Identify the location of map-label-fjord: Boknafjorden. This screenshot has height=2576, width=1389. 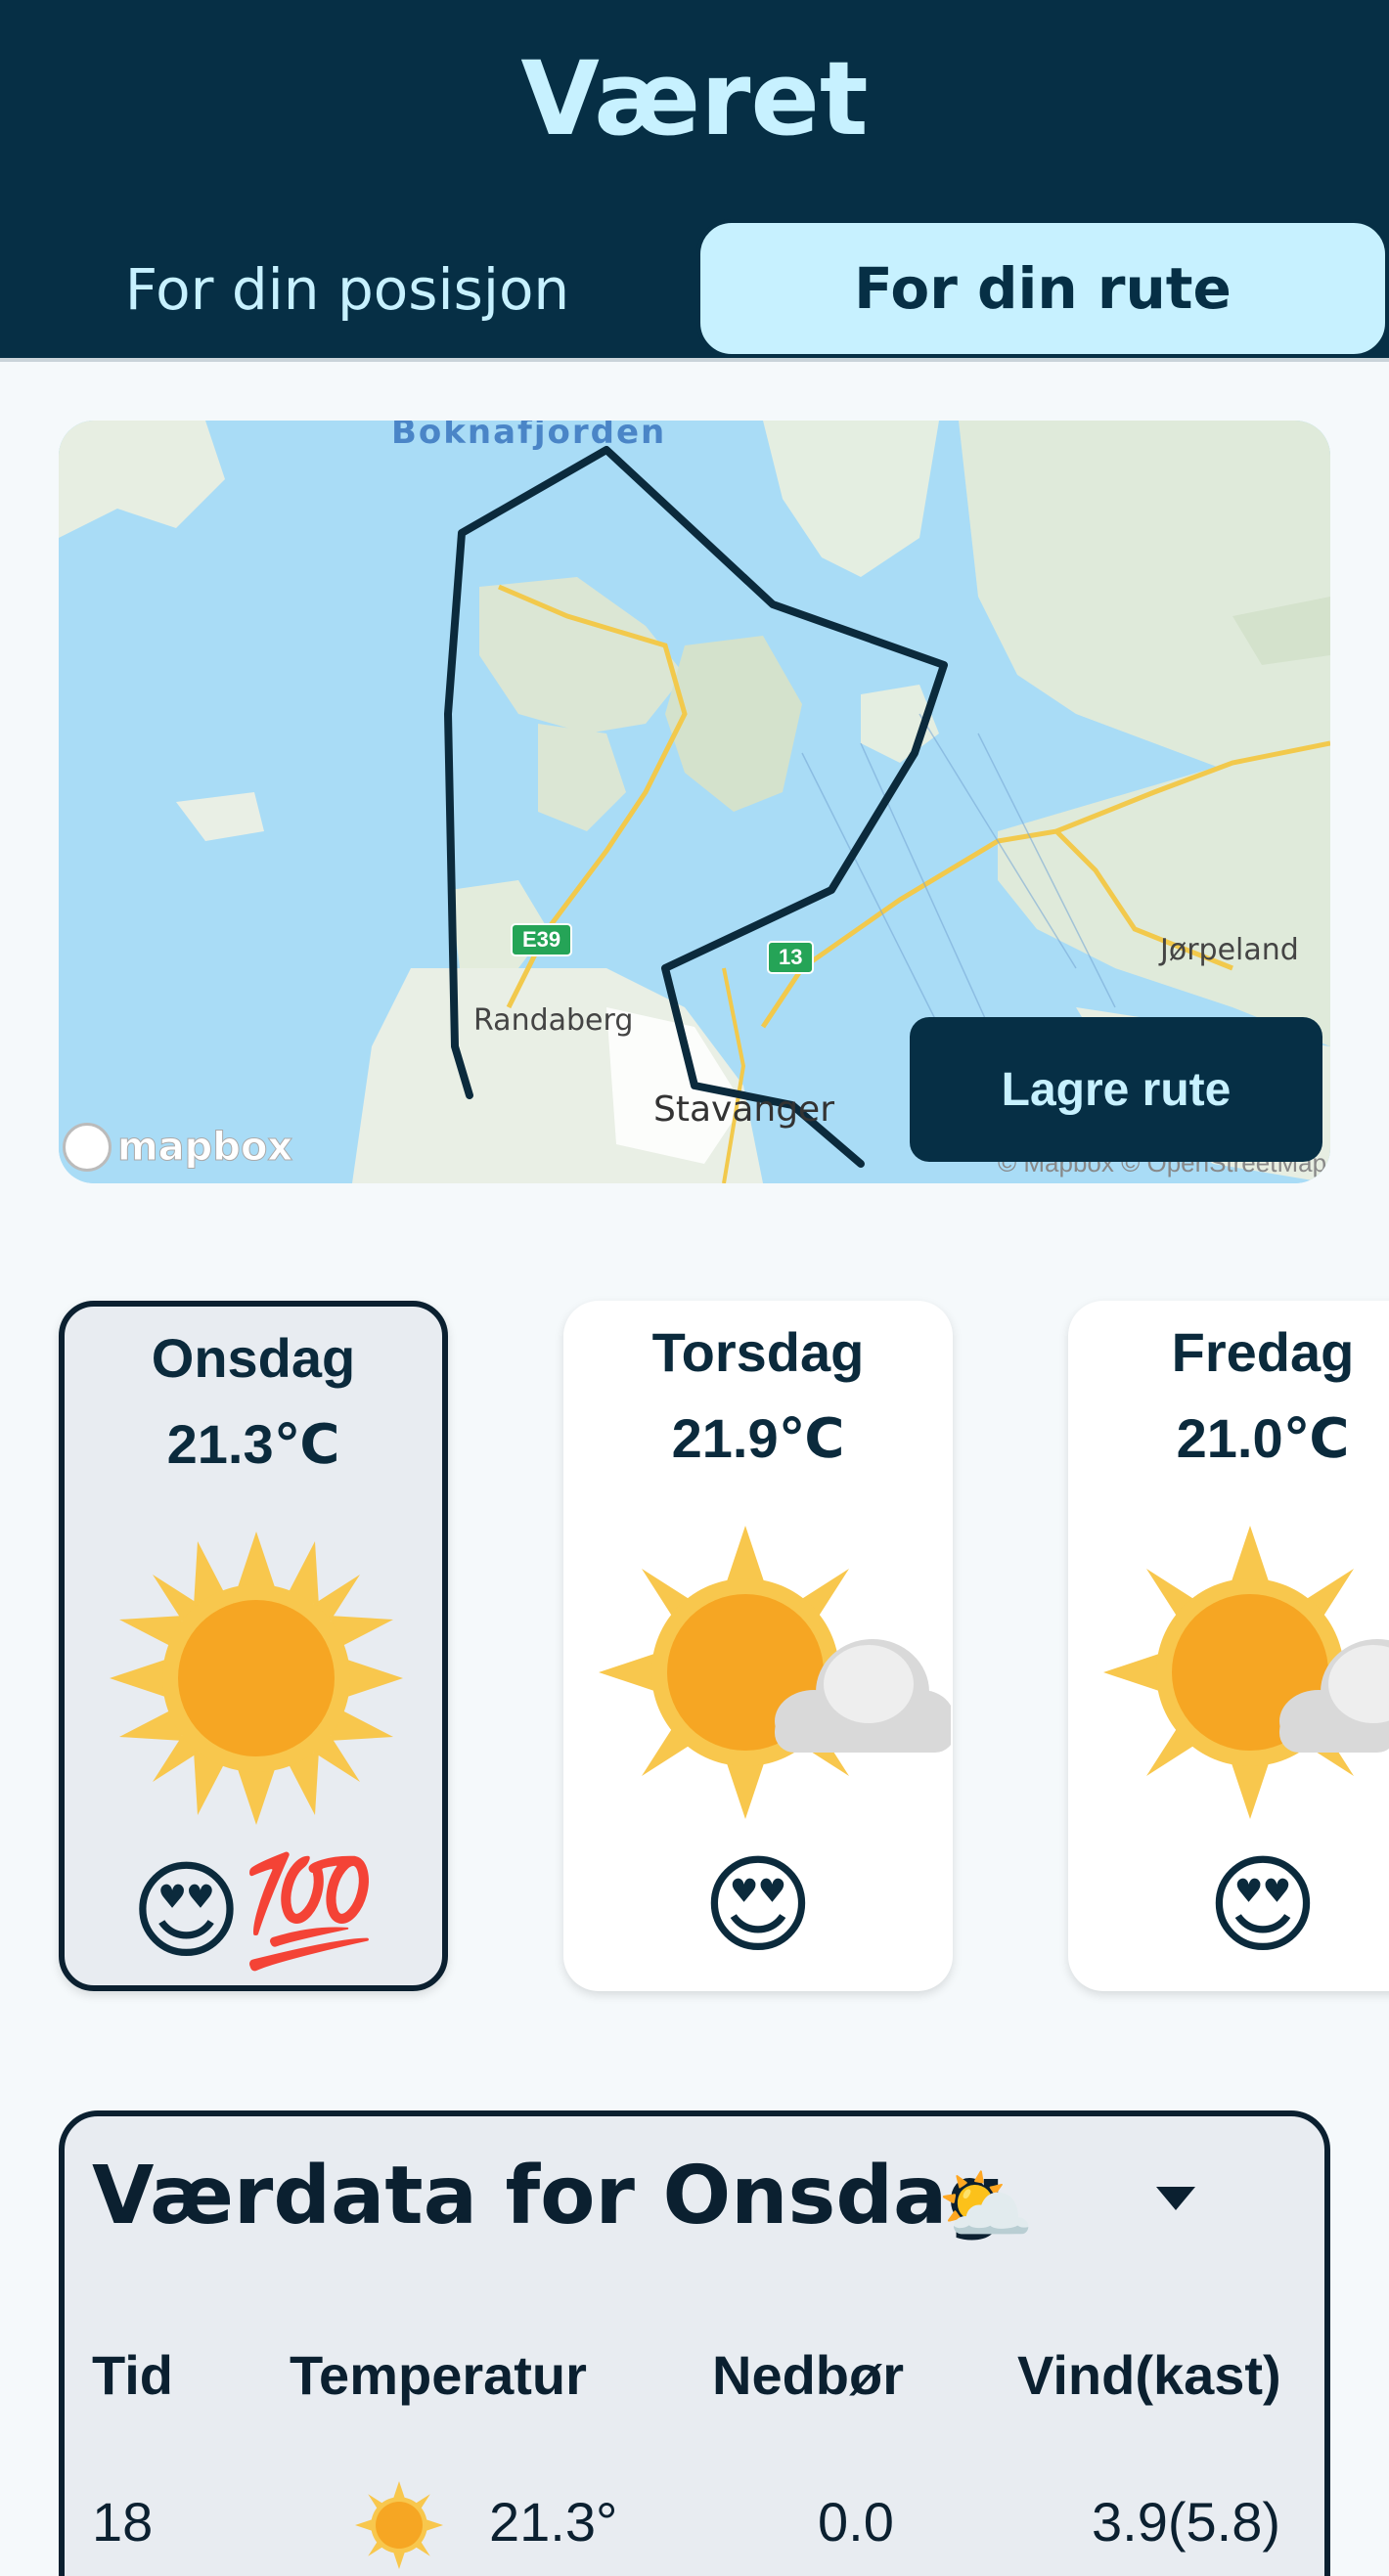
(529, 436).